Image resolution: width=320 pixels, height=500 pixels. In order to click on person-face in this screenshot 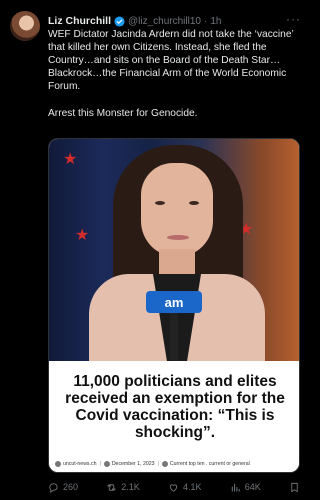, I will do `click(177, 210)`.